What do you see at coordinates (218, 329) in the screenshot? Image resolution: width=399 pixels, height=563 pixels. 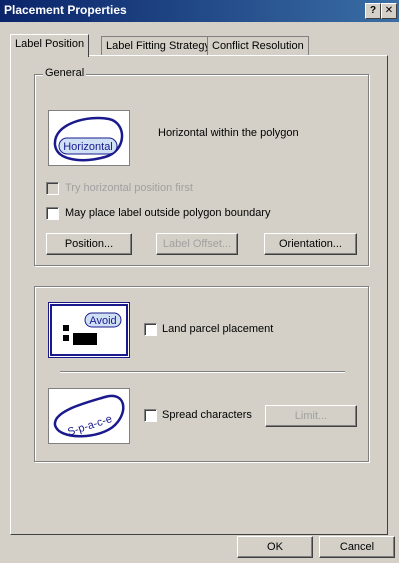 I see `land-parcel-label: Land parcel placement` at bounding box center [218, 329].